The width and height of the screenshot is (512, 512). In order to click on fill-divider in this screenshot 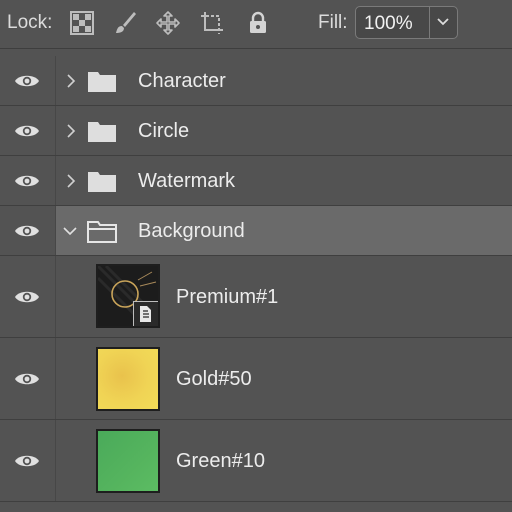, I will do `click(429, 22)`.